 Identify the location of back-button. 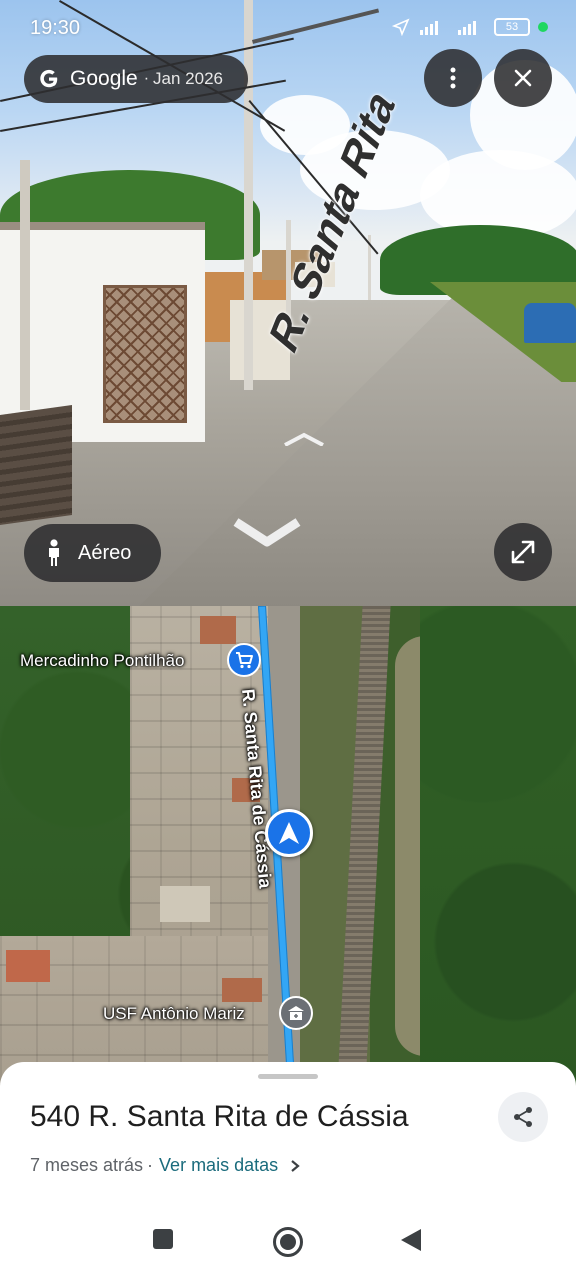
(411, 1240).